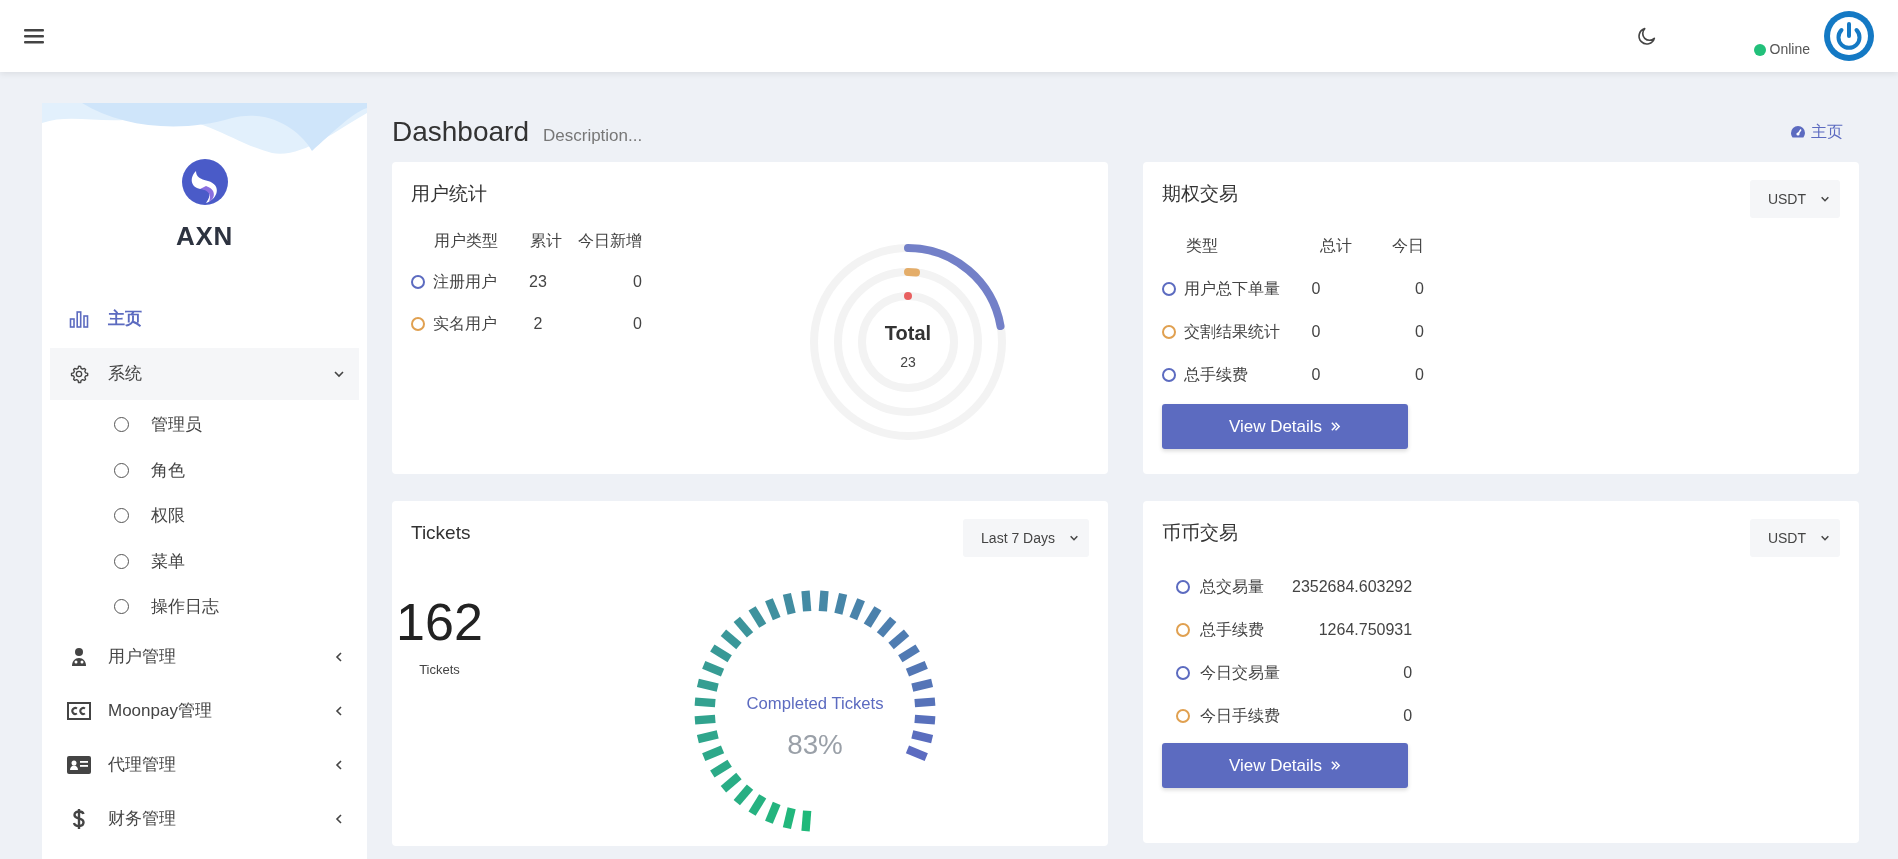 The width and height of the screenshot is (1898, 859). Describe the element at coordinates (204, 319) in the screenshot. I see `sidebar-item: 主页` at that location.